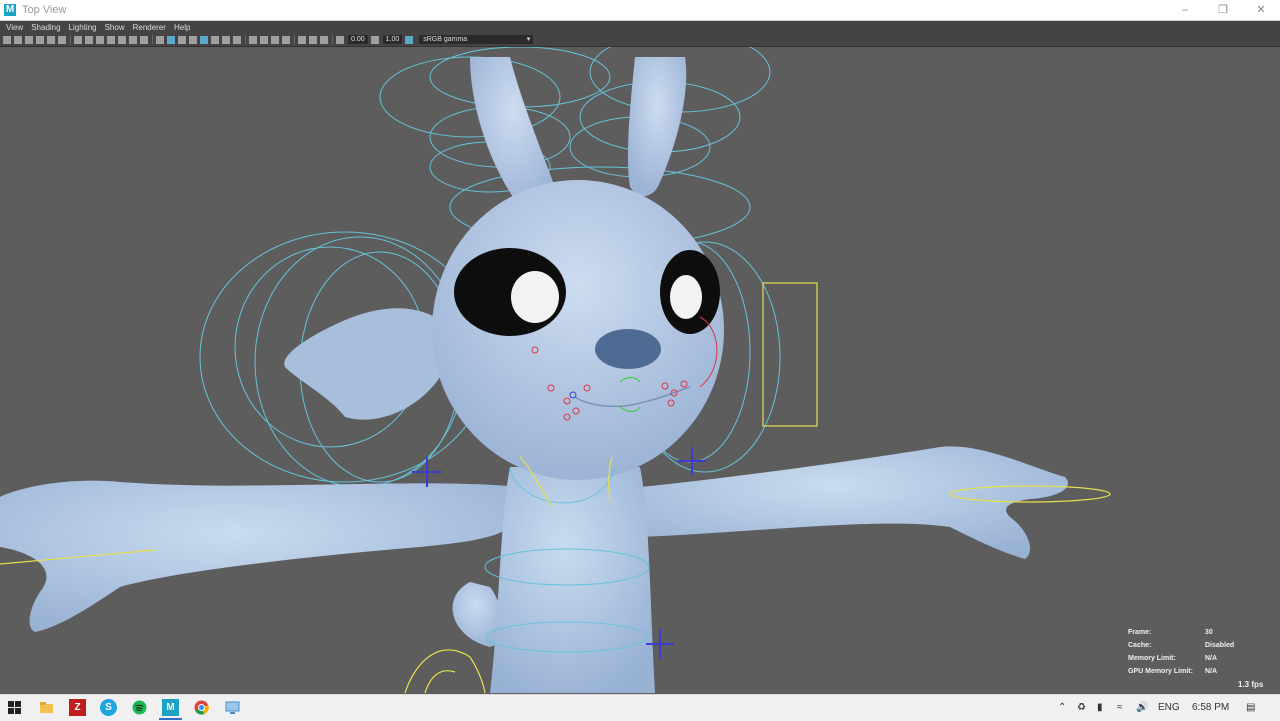 The height and width of the screenshot is (721, 1280). Describe the element at coordinates (89, 39) in the screenshot. I see `film-gate-icon` at that location.